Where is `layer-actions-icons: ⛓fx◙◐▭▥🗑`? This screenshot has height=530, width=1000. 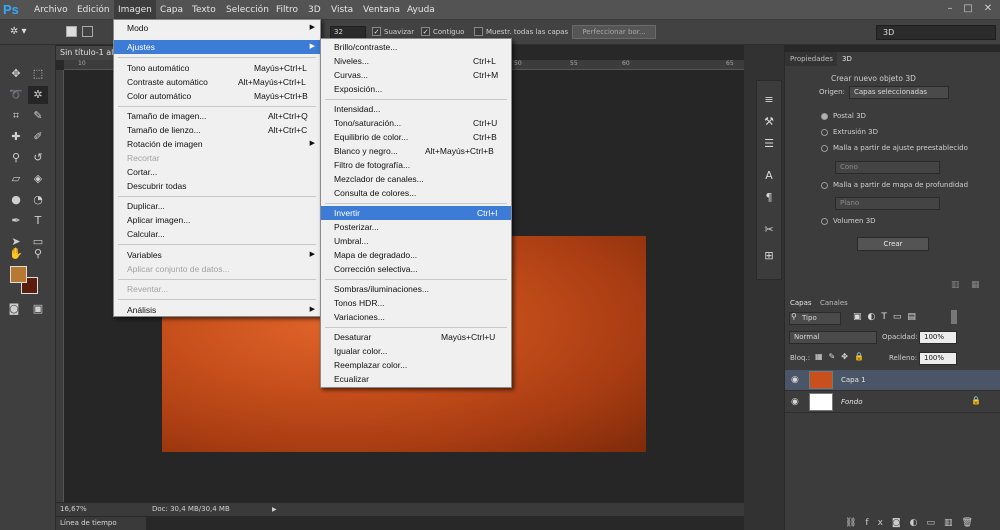
layer-actions-icons: ⛓fx◙◐▭▥🗑 is located at coordinates (913, 523).